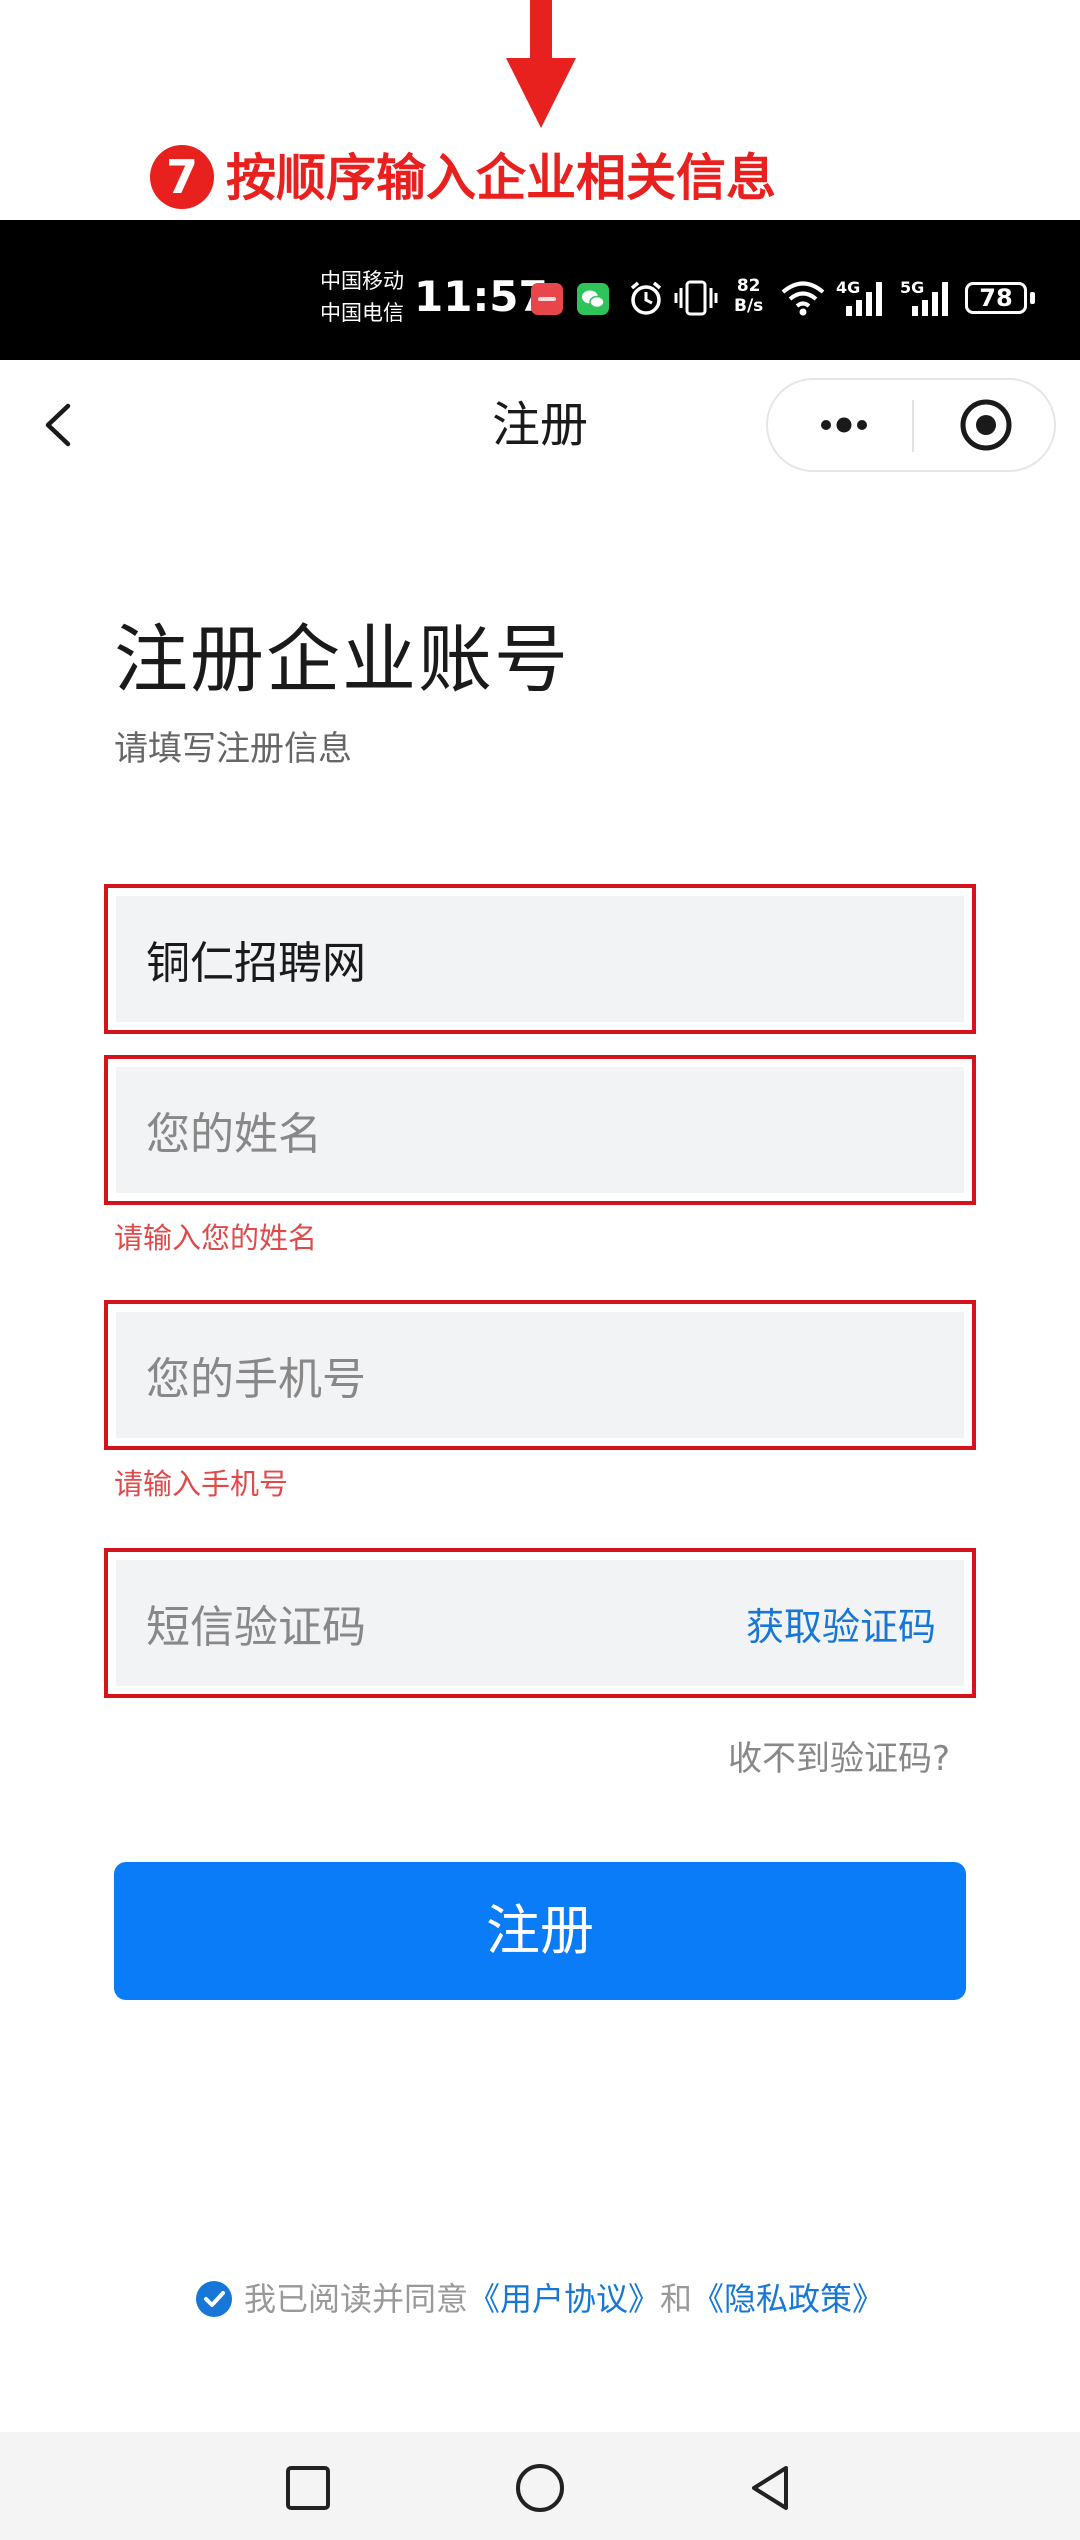 Image resolution: width=1080 pixels, height=2540 pixels. Describe the element at coordinates (233, 749) in the screenshot. I see `page-subtitle: 请填写注册信息` at that location.